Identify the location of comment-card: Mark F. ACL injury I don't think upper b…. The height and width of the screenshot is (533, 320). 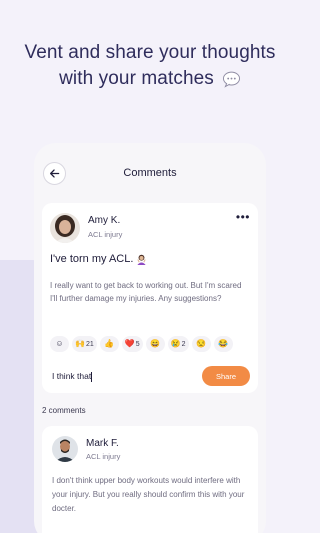
(150, 479).